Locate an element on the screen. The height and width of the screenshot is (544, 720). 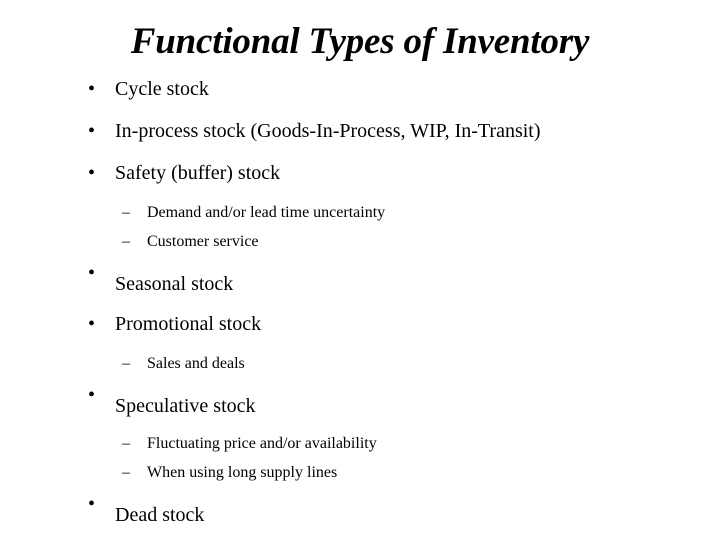
bullet-text: Cycle stock is located at coordinates (162, 89).